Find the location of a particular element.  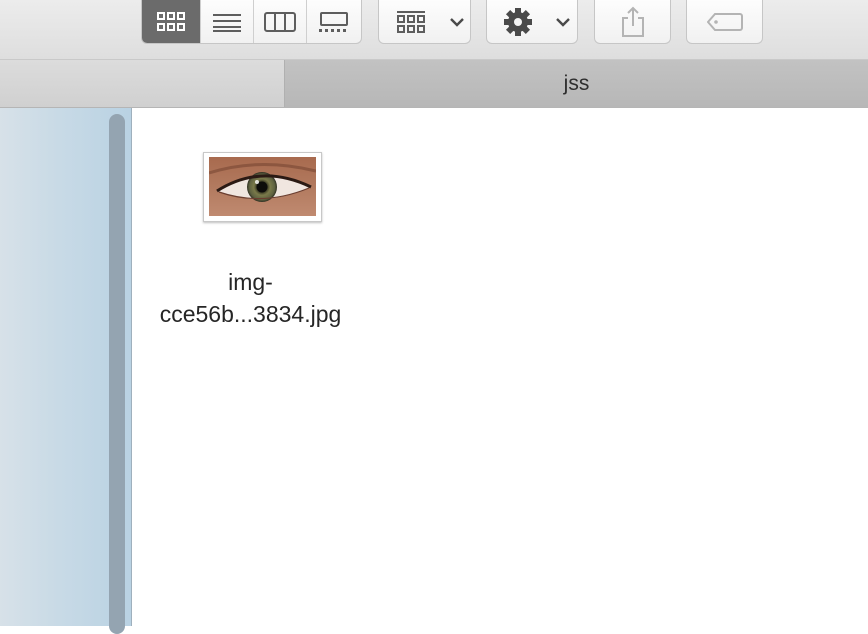

eye-photo-image is located at coordinates (262, 186).